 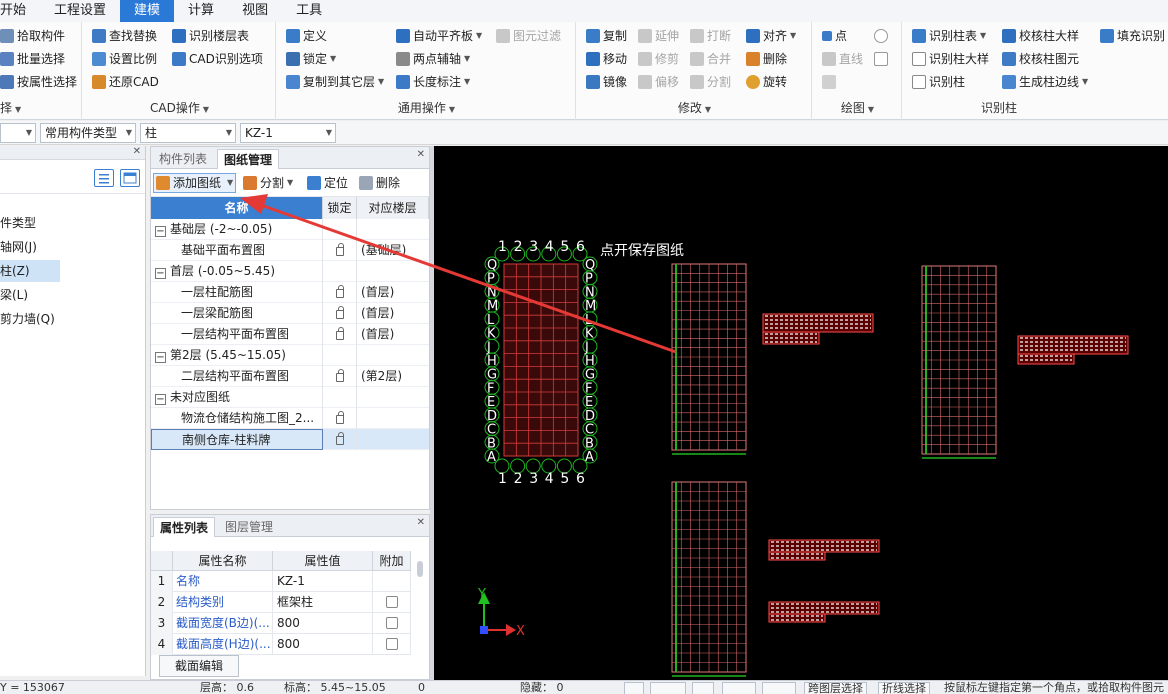 What do you see at coordinates (306, 36) in the screenshot?
I see `define-button: 定义` at bounding box center [306, 36].